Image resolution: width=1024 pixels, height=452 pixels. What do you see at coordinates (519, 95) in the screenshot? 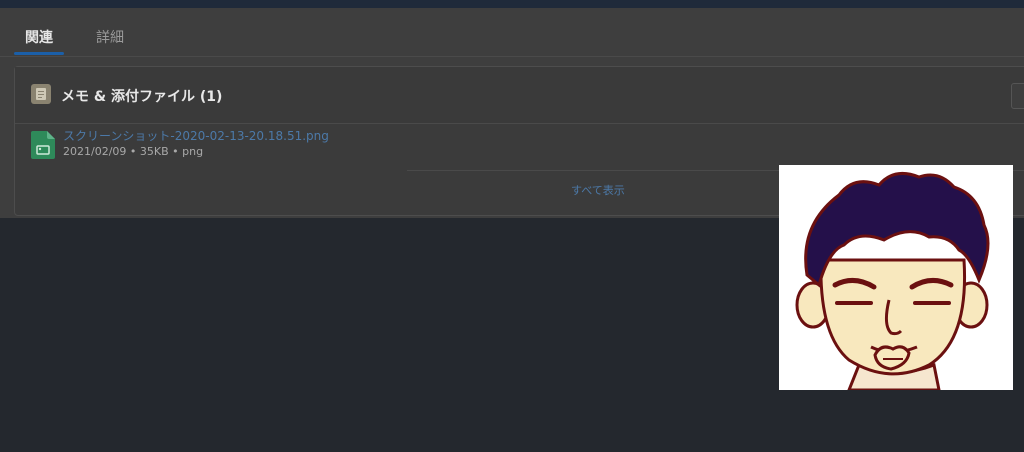
I see `card-header: メモ & 添付ファイル (1)` at bounding box center [519, 95].